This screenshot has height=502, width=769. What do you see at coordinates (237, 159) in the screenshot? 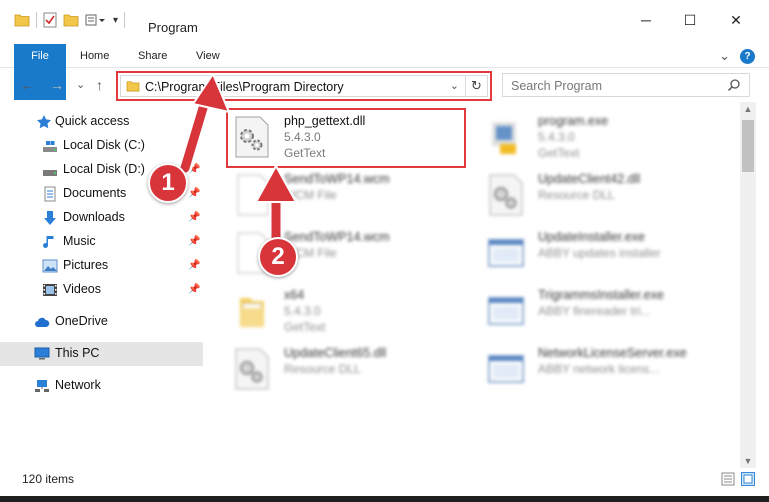
I see `annotation-arrows` at bounding box center [237, 159].